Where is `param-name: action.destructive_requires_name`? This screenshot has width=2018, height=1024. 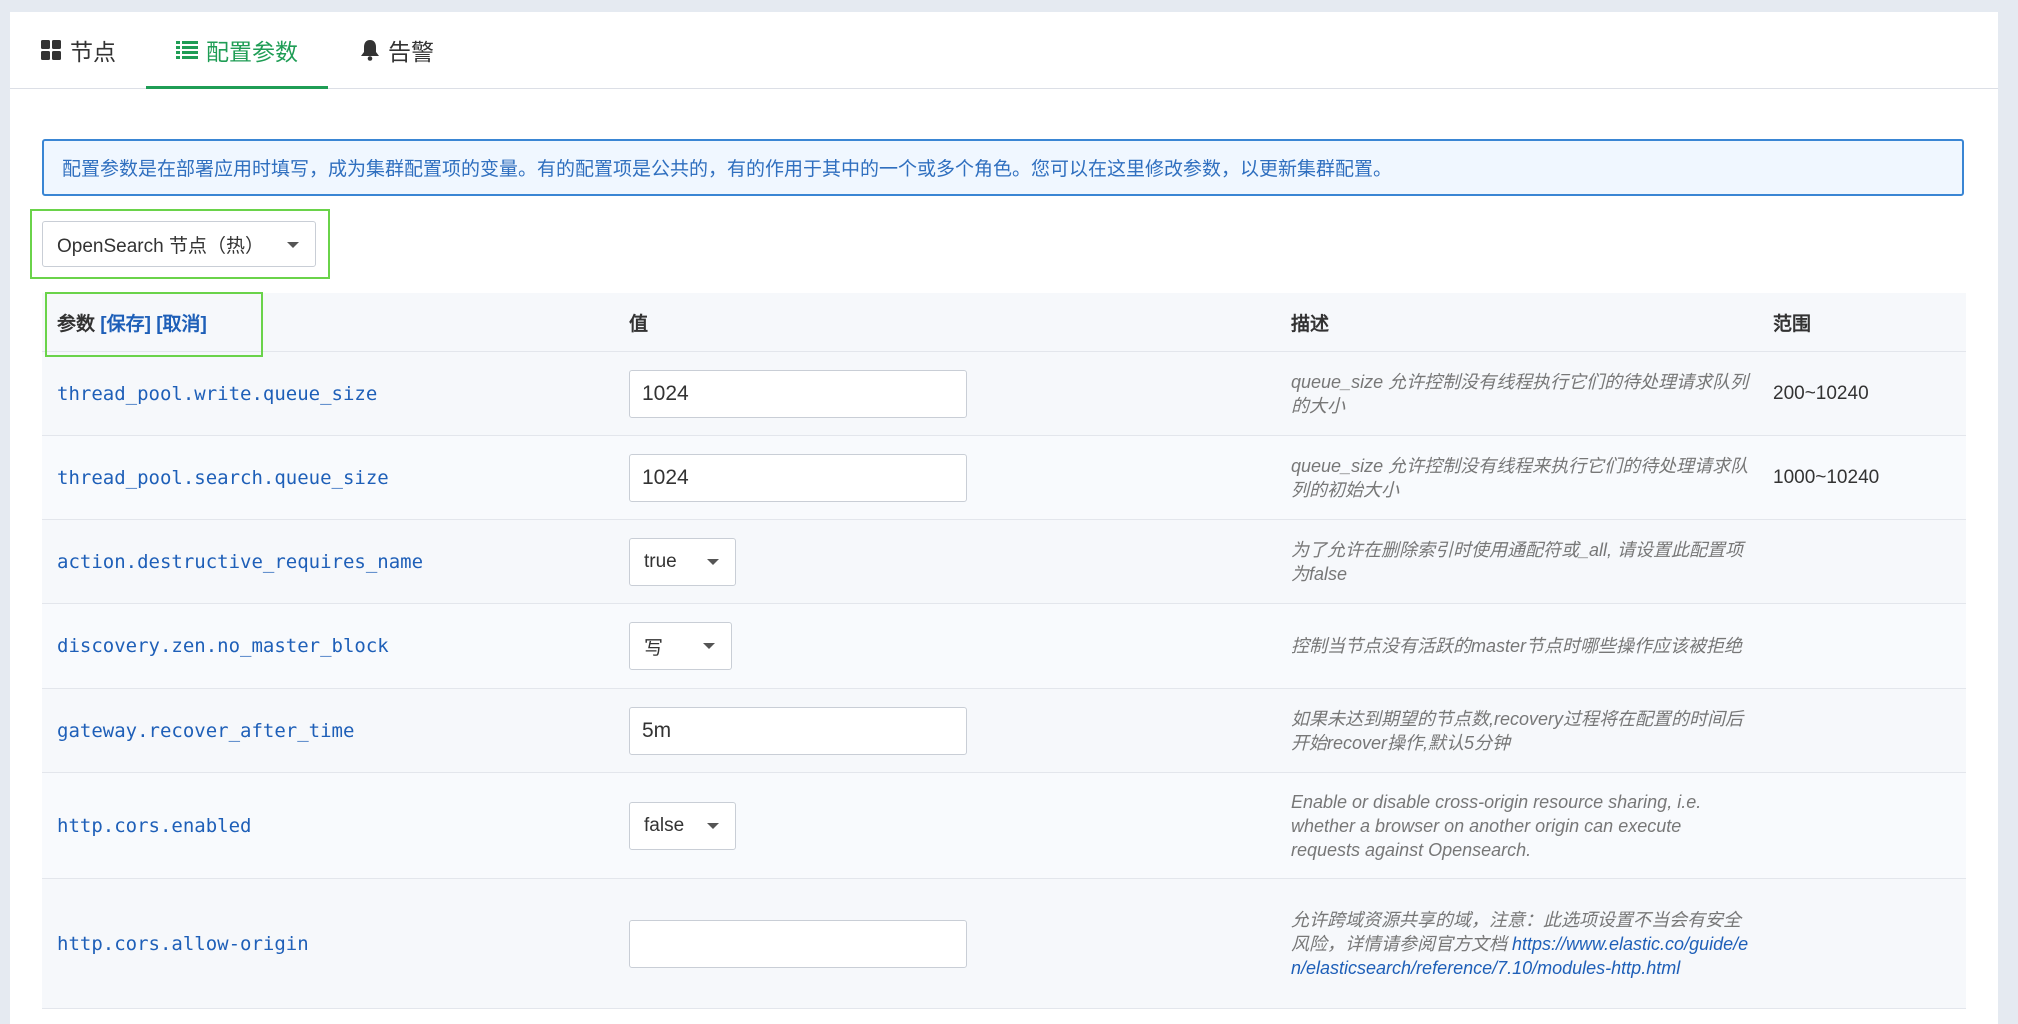 param-name: action.destructive_requires_name is located at coordinates (240, 561).